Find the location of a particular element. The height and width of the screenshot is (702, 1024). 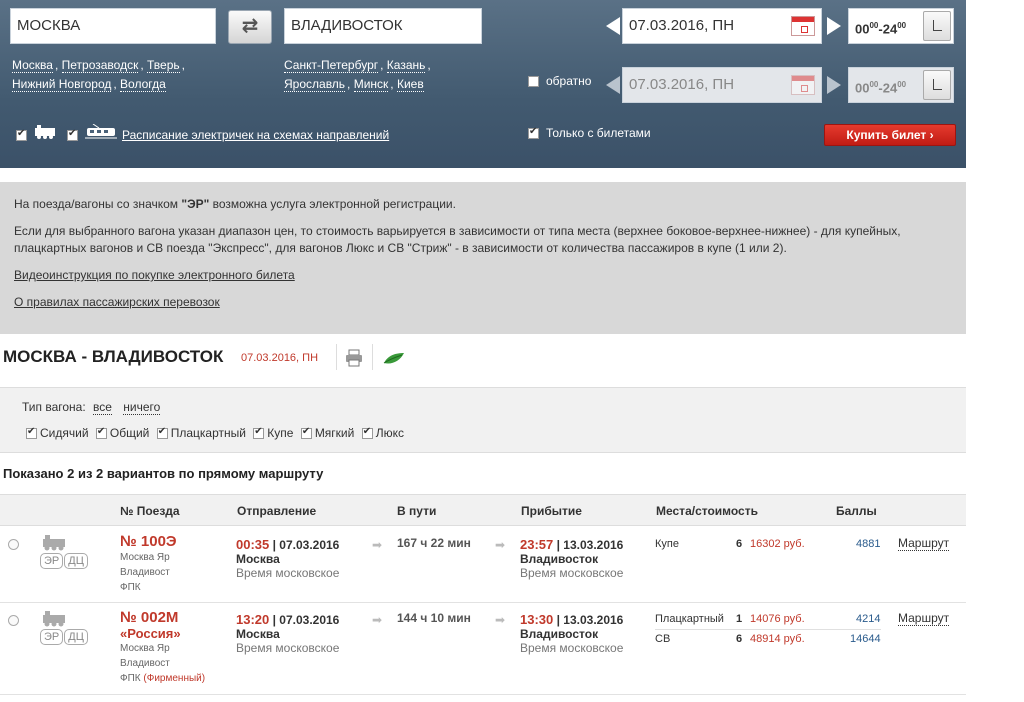

carrier: ФПК (Фирменный) is located at coordinates (163, 678).